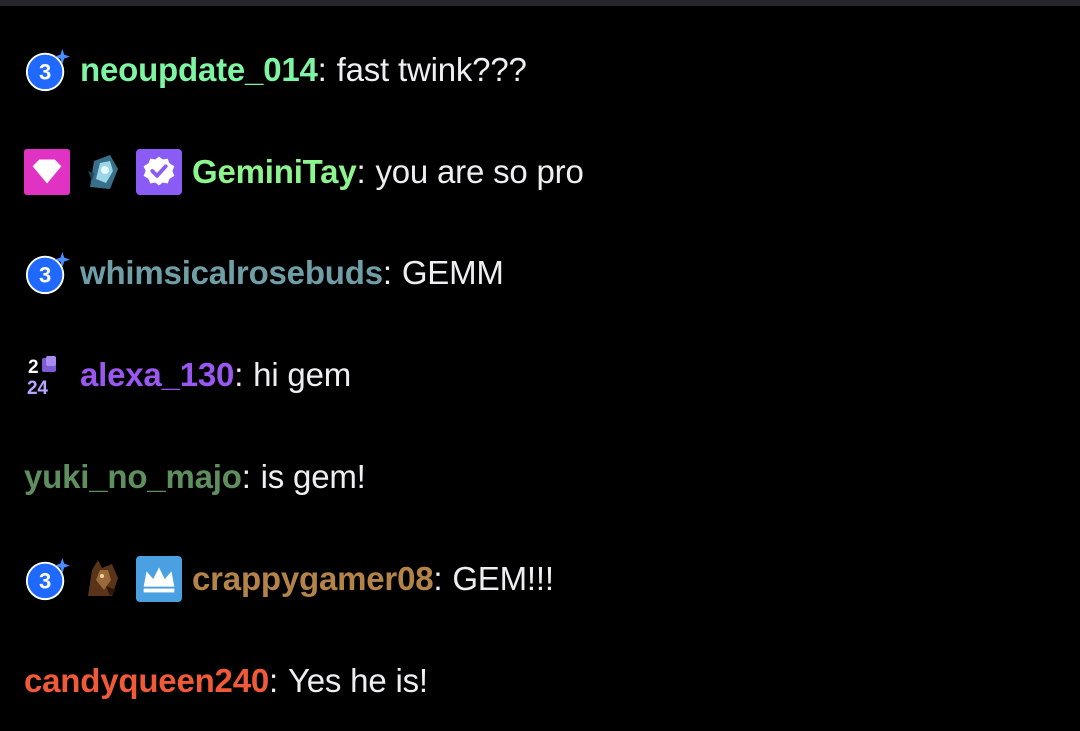 The width and height of the screenshot is (1080, 731). What do you see at coordinates (231, 273) in the screenshot?
I see `chat-username: whimsicalrosebuds` at bounding box center [231, 273].